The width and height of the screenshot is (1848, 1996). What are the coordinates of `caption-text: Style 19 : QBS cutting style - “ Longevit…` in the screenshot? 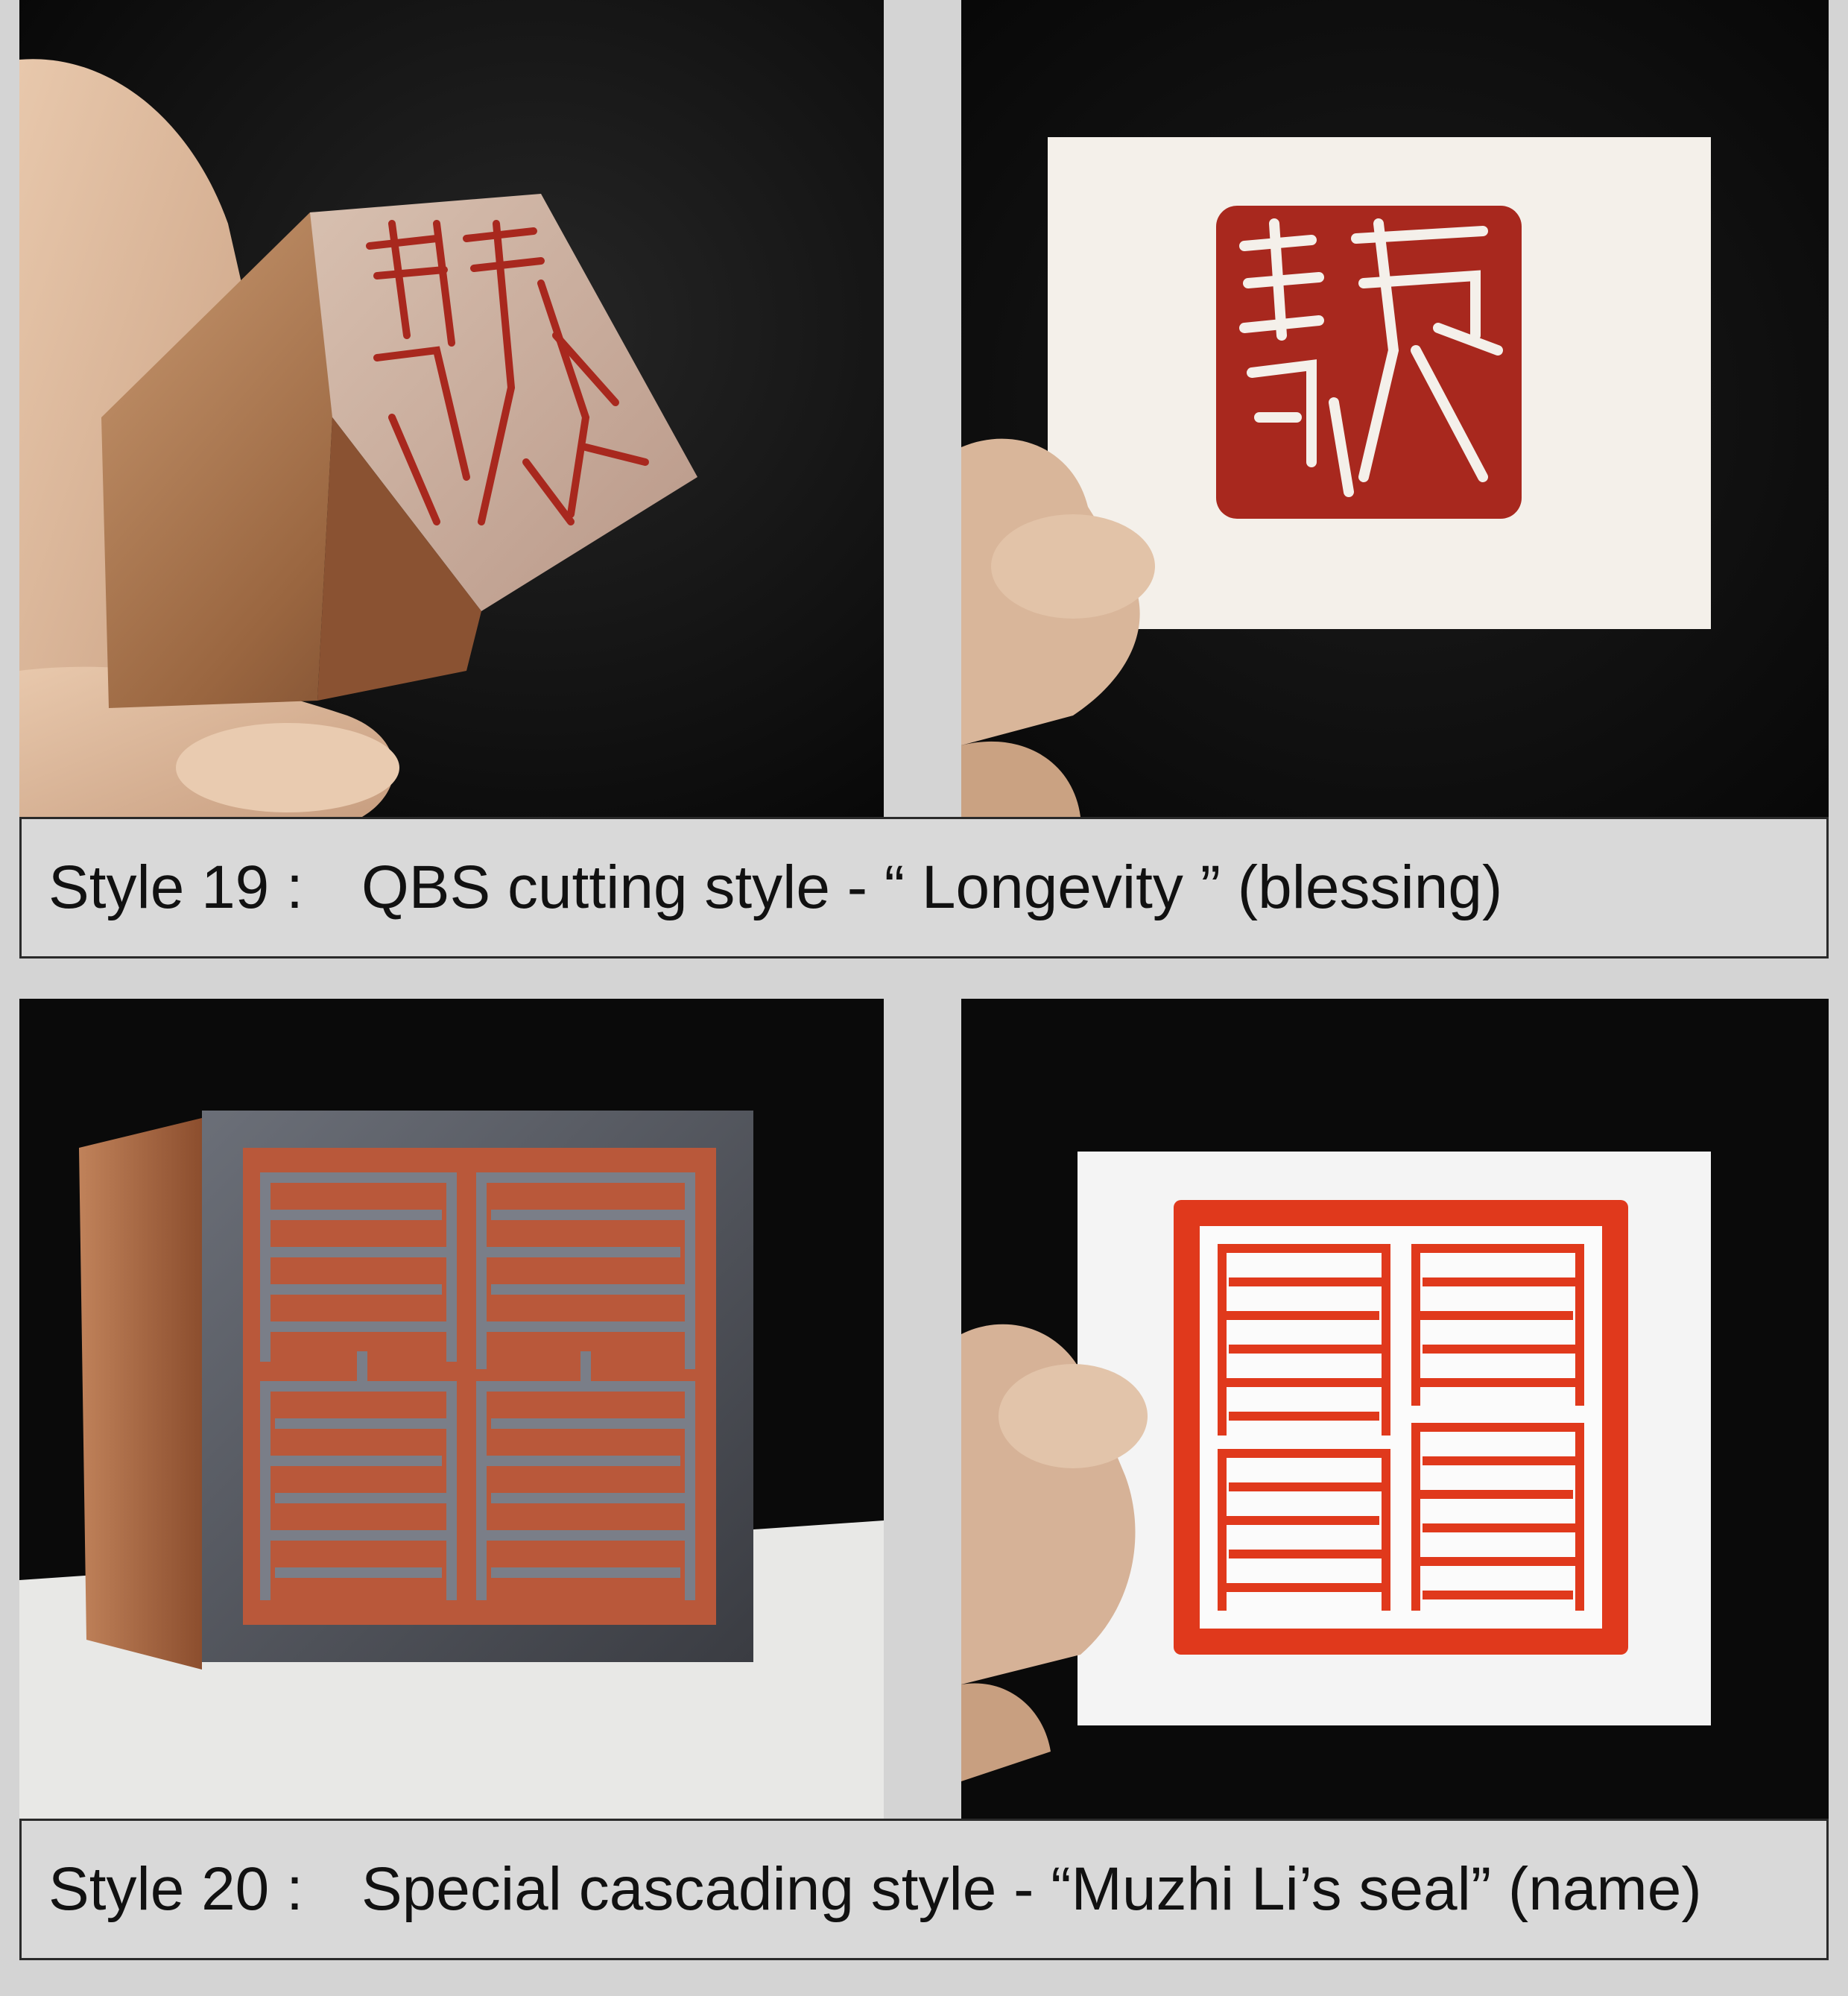 It's located at (775, 888).